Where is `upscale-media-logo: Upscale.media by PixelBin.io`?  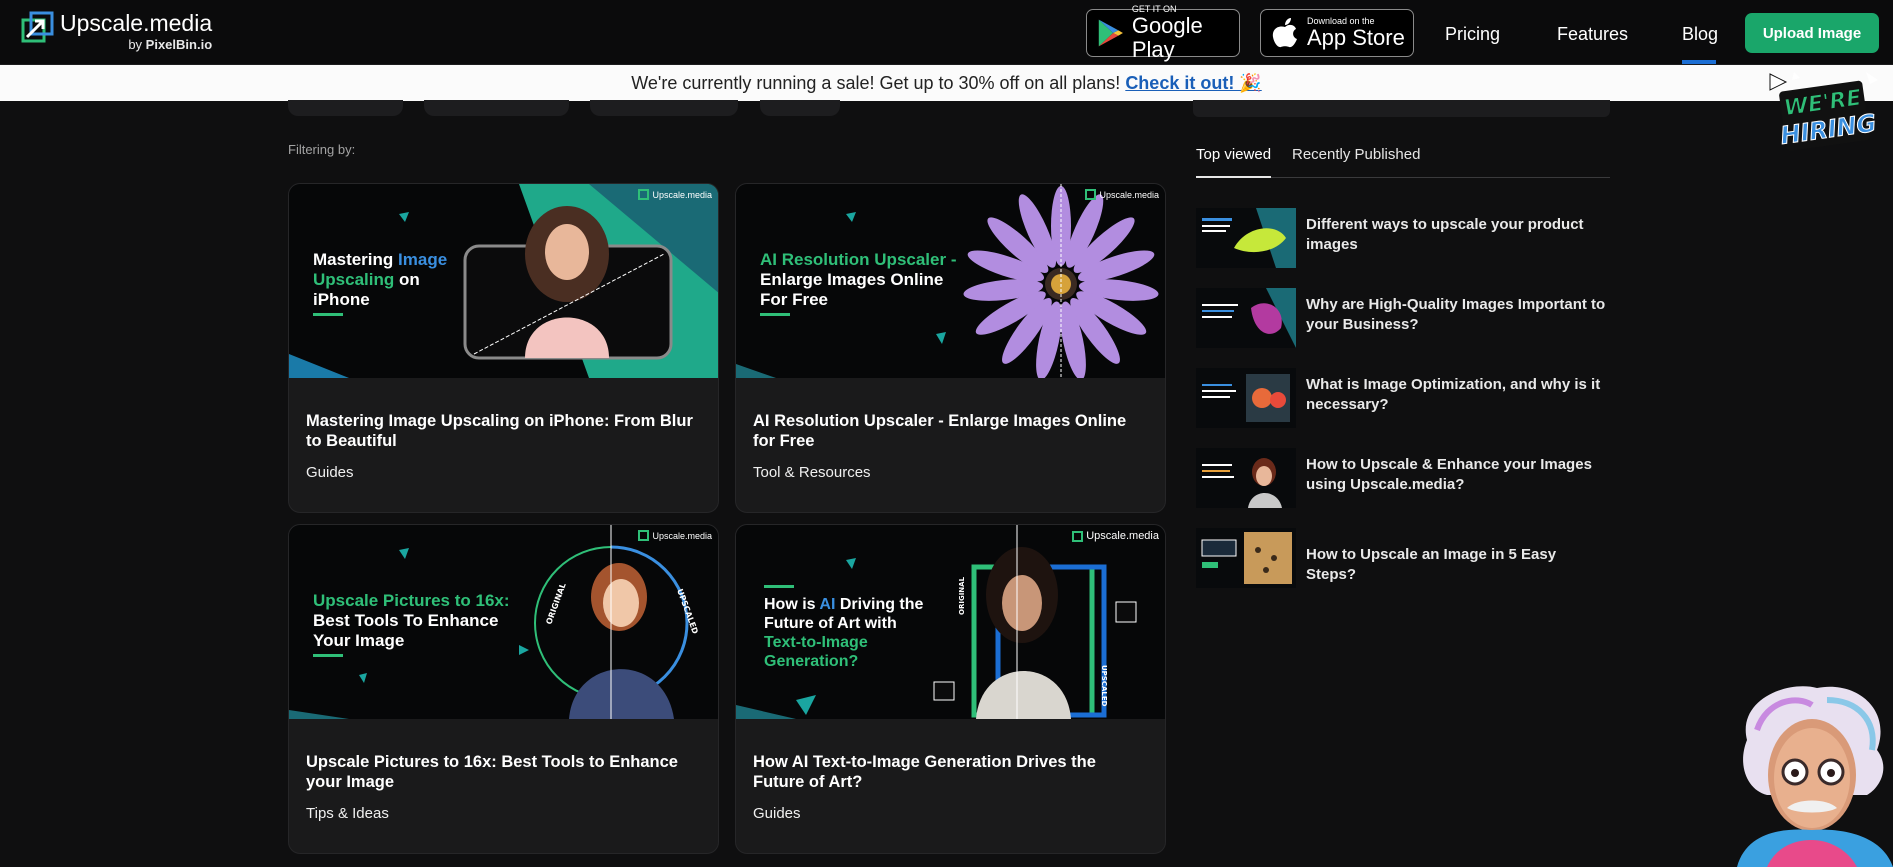 upscale-media-logo: Upscale.media by PixelBin.io is located at coordinates (116, 31).